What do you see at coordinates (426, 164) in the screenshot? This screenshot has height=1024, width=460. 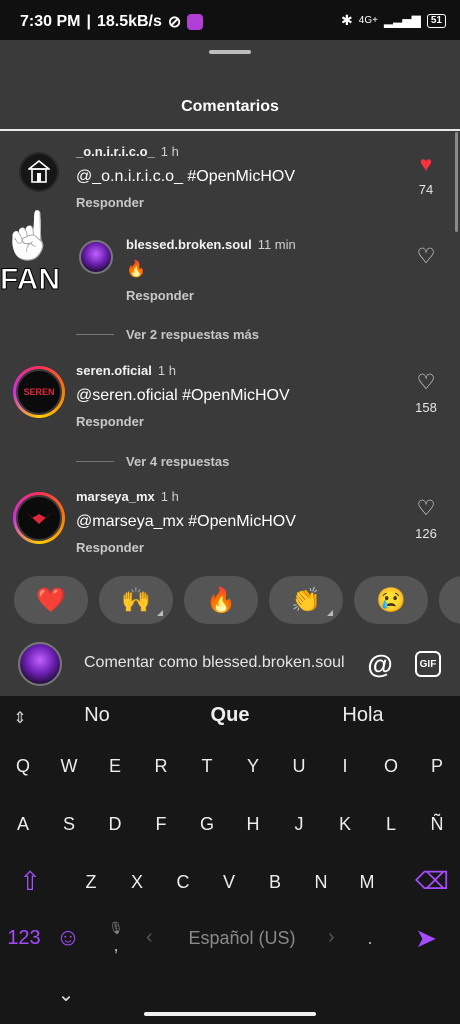 I see `heart-filled-icon: ♥` at bounding box center [426, 164].